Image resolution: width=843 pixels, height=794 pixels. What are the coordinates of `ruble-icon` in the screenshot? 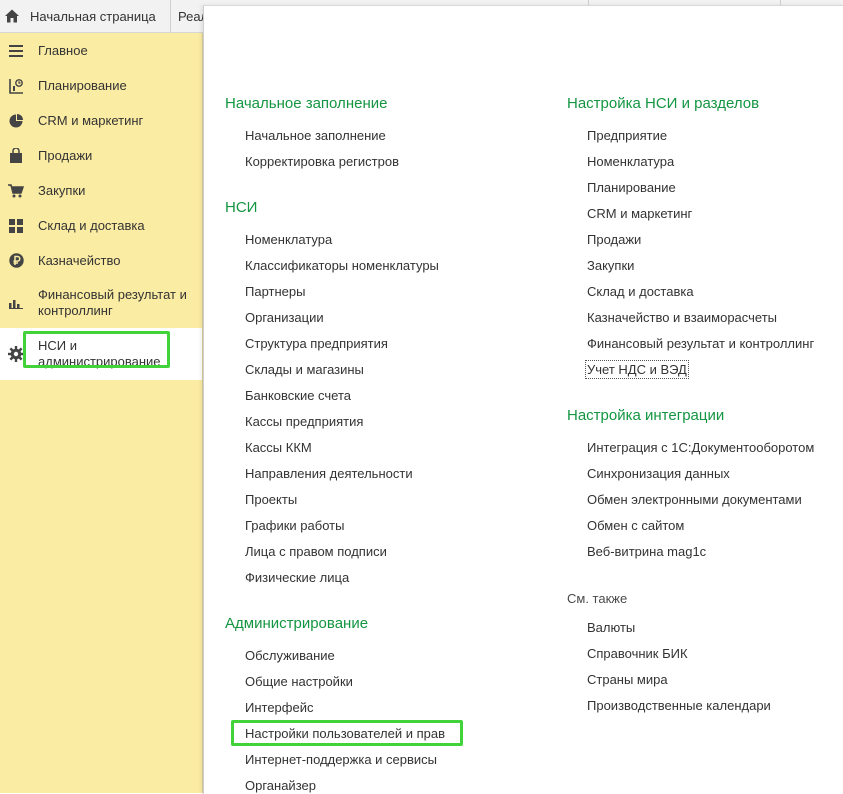 It's located at (16, 261).